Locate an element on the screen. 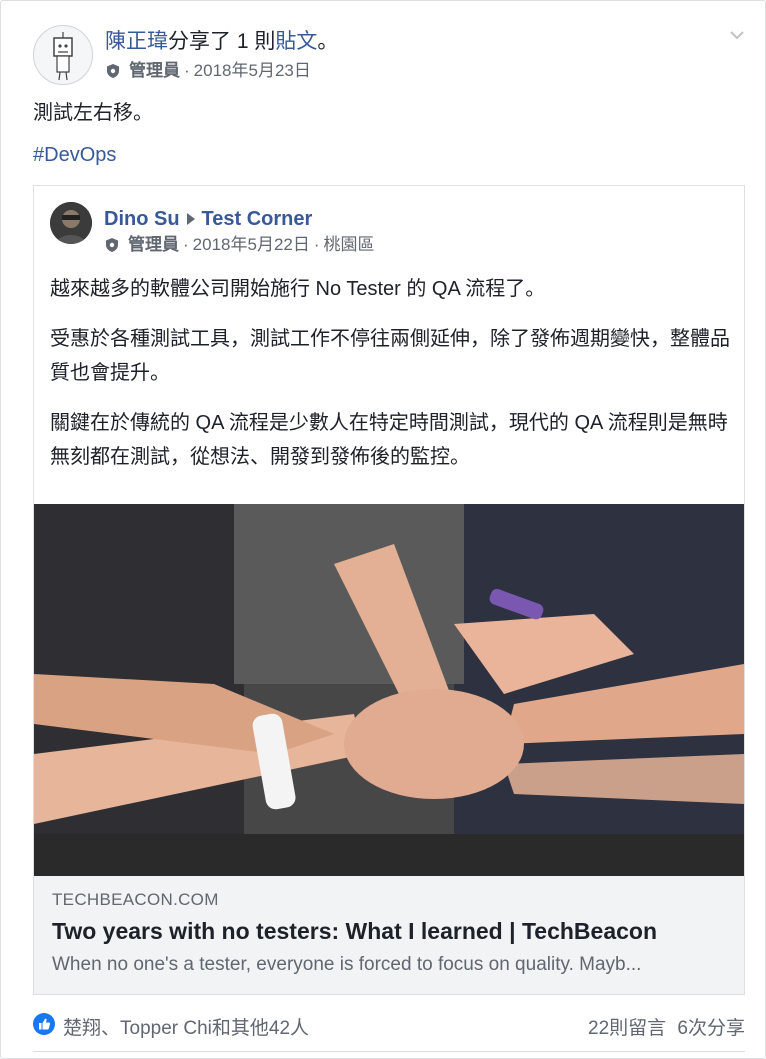 This screenshot has width=766, height=1059. comments-count-link: 22則留言 is located at coordinates (627, 1028).